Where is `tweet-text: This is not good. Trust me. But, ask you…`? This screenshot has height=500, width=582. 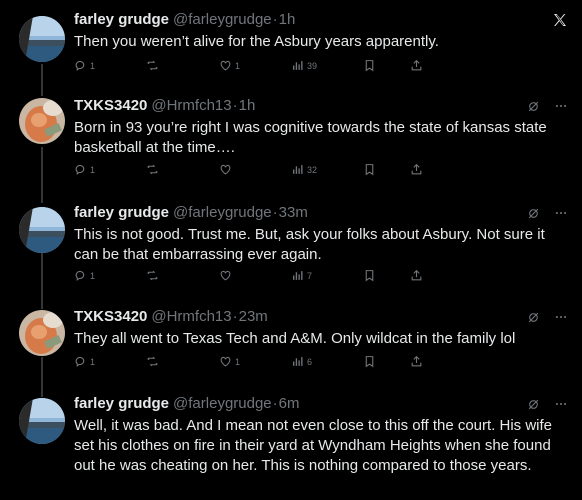 tweet-text: This is not good. Trust me. But, ask you… is located at coordinates (309, 244).